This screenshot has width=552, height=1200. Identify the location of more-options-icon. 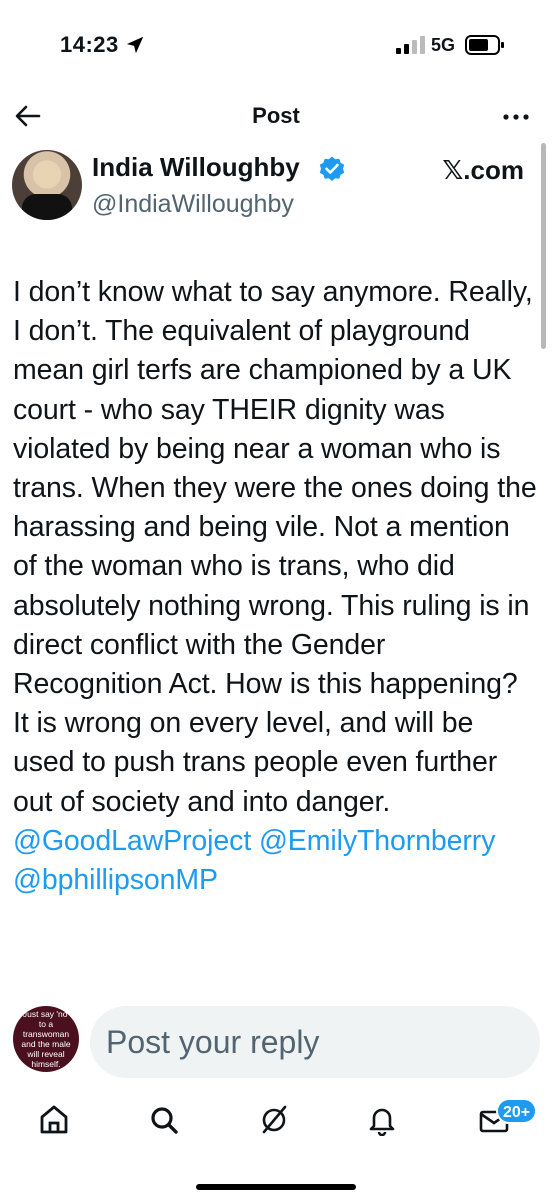
(516, 117).